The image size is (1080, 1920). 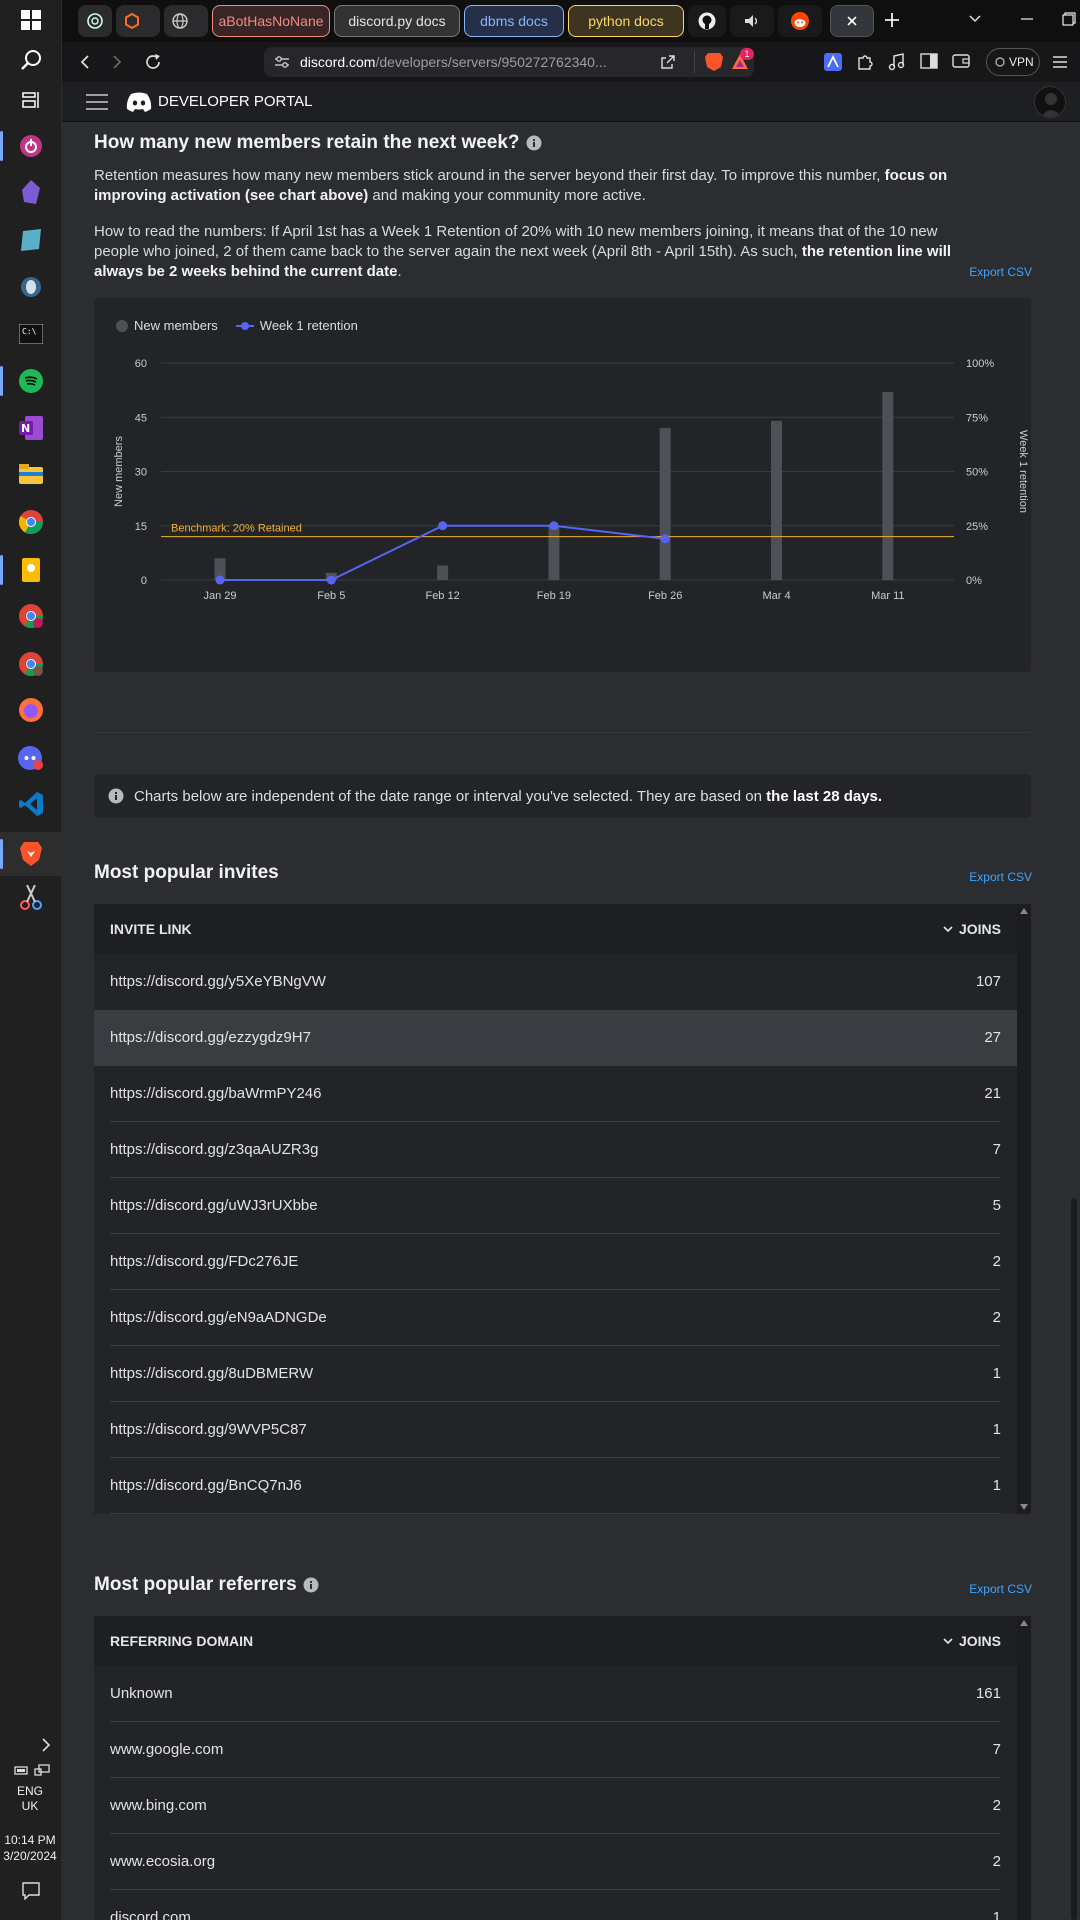 I want to click on invite-link: https://discord.gg/ezzygdz9H7, so click(x=210, y=1037).